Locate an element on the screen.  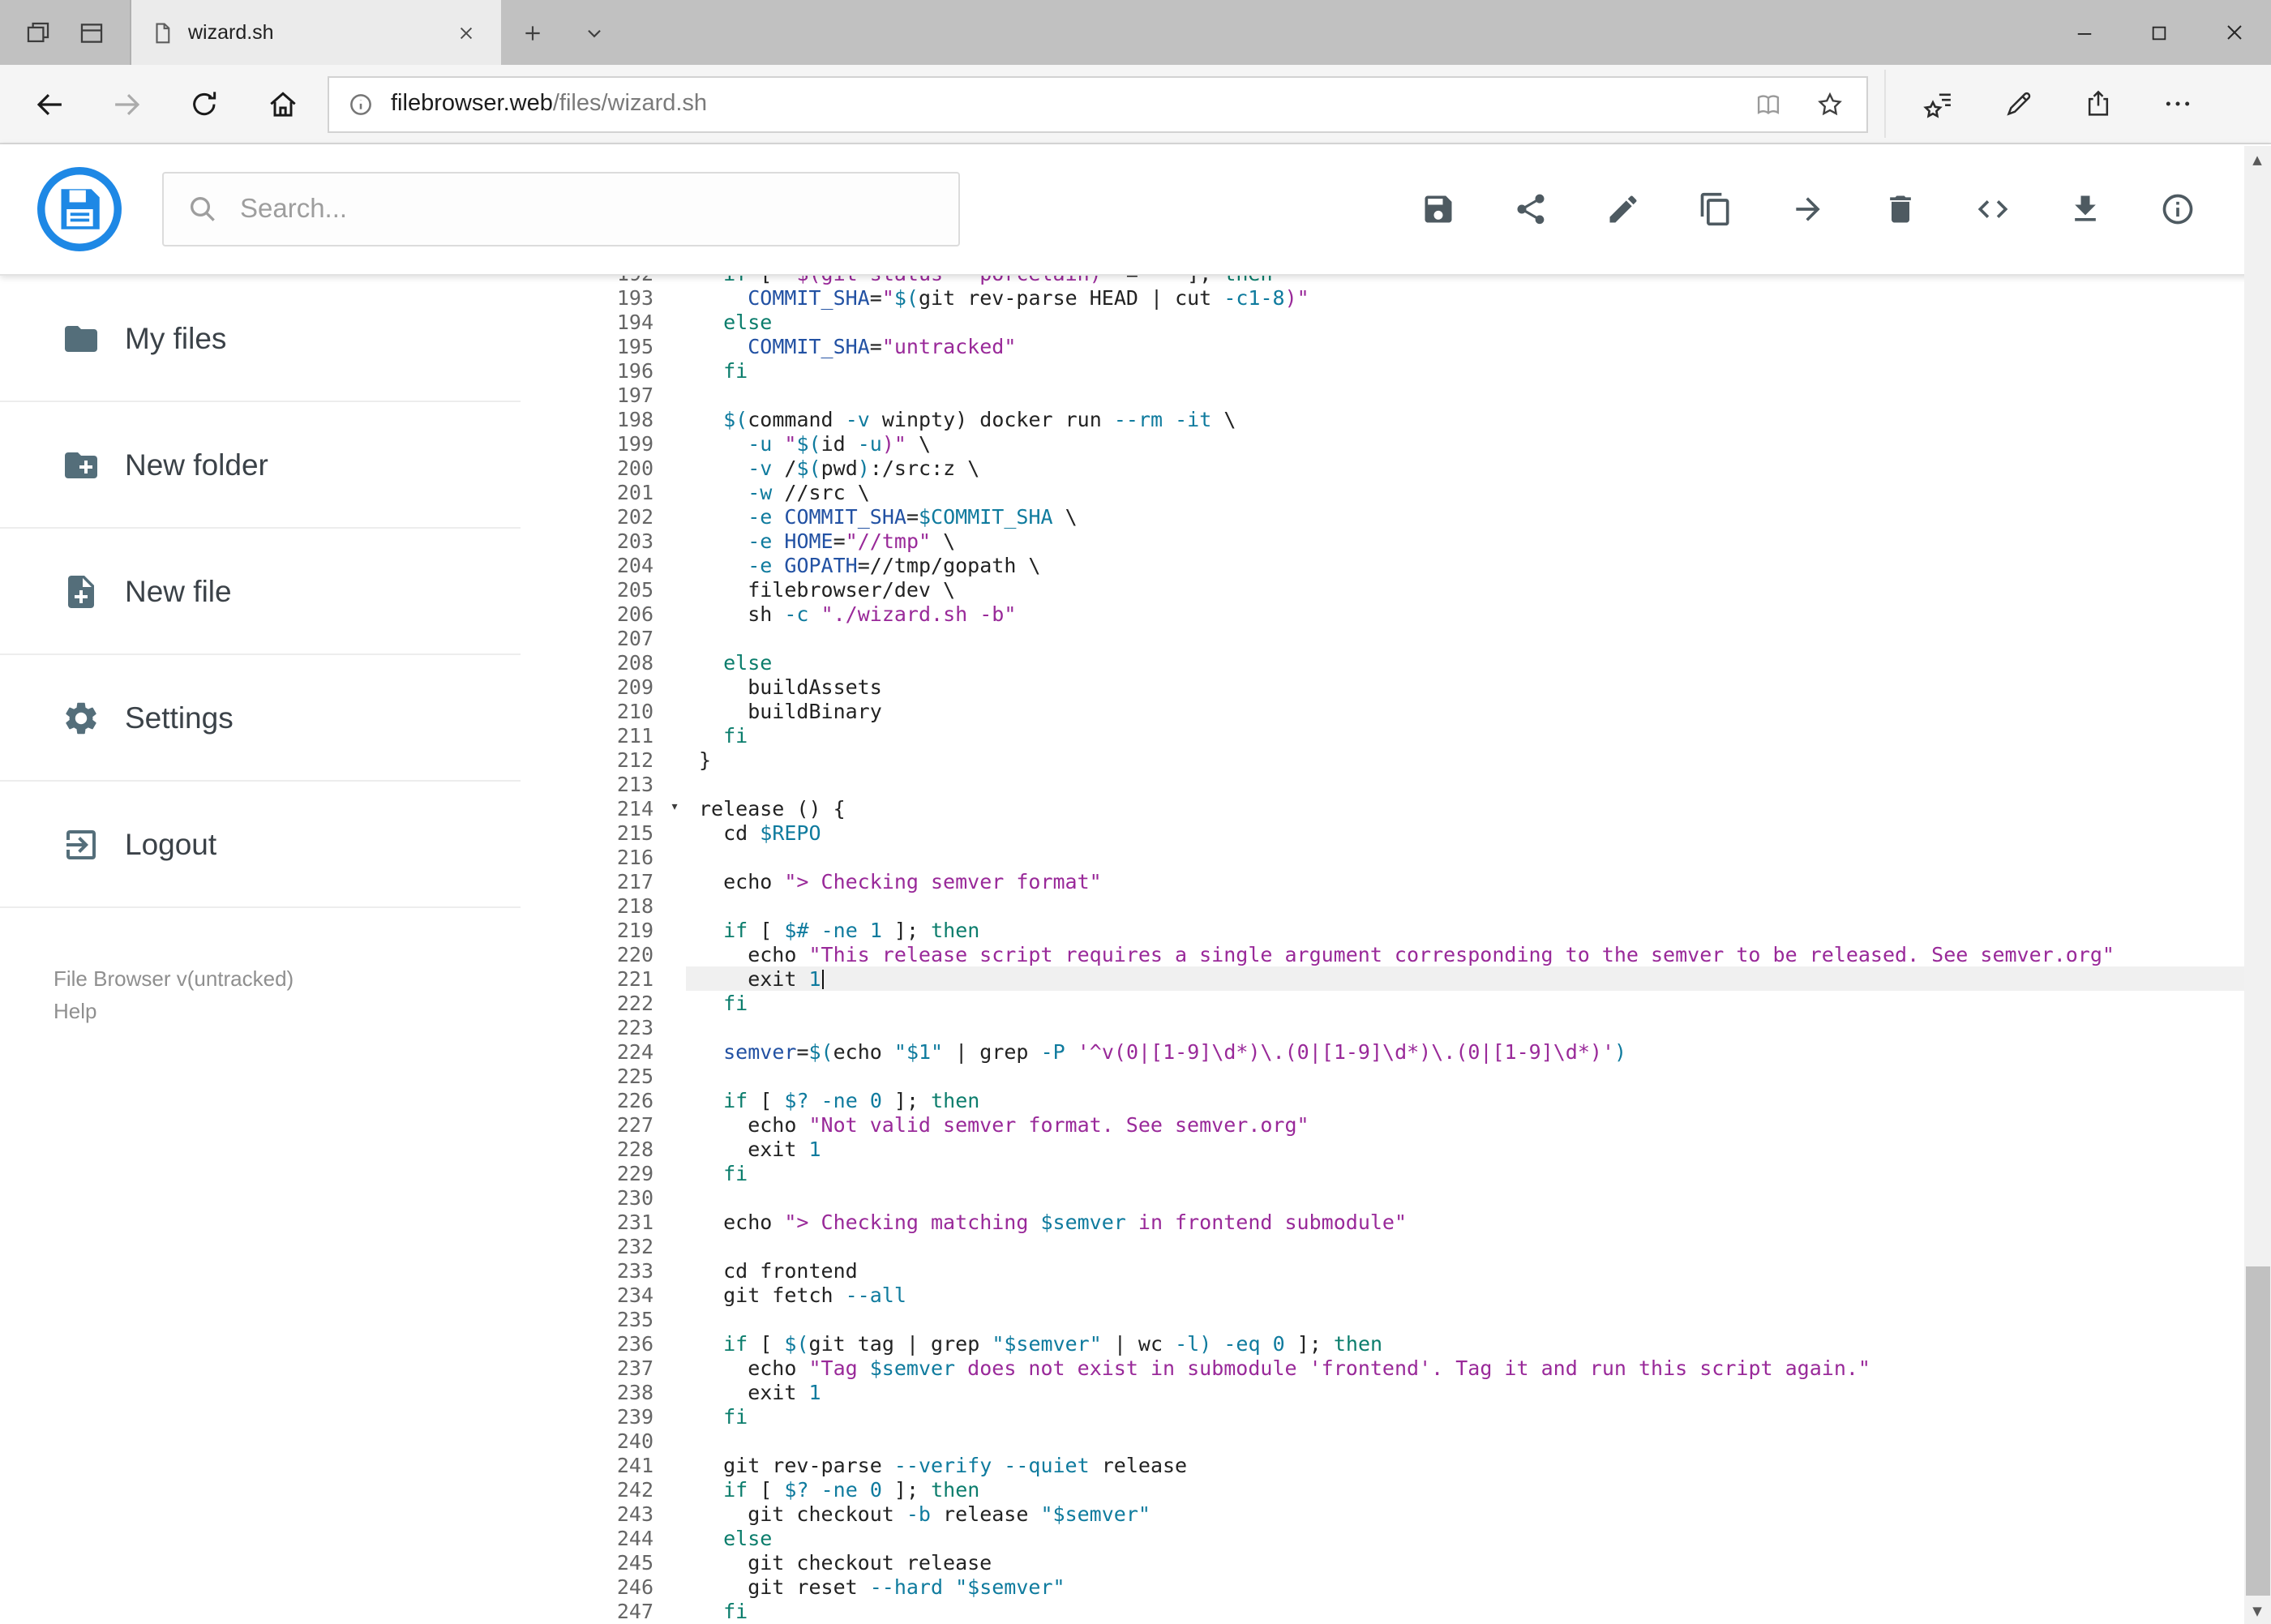
line-number: 212 is located at coordinates (592, 760).